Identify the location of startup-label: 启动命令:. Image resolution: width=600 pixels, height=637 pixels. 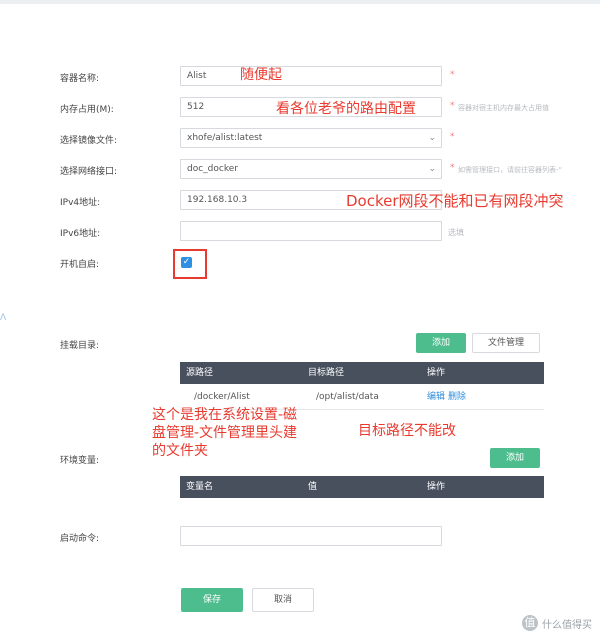
(80, 539).